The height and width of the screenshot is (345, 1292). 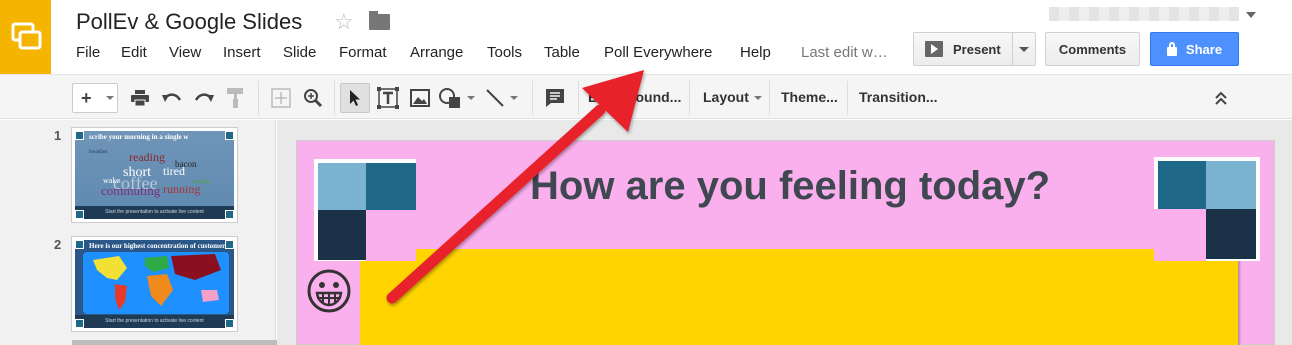 I want to click on red-arrow-icon, so click(x=515, y=187).